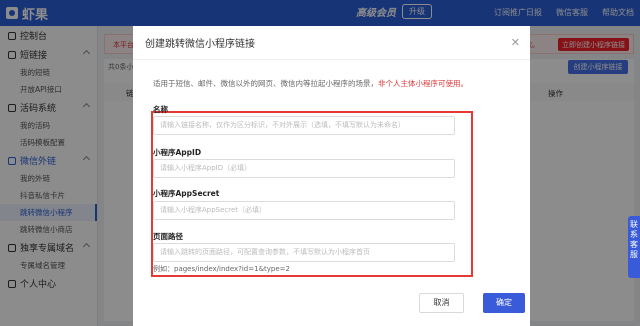 The image size is (640, 326). What do you see at coordinates (331, 43) in the screenshot?
I see `dialog-header: 创建跳转微信小程序链接 ✕` at bounding box center [331, 43].